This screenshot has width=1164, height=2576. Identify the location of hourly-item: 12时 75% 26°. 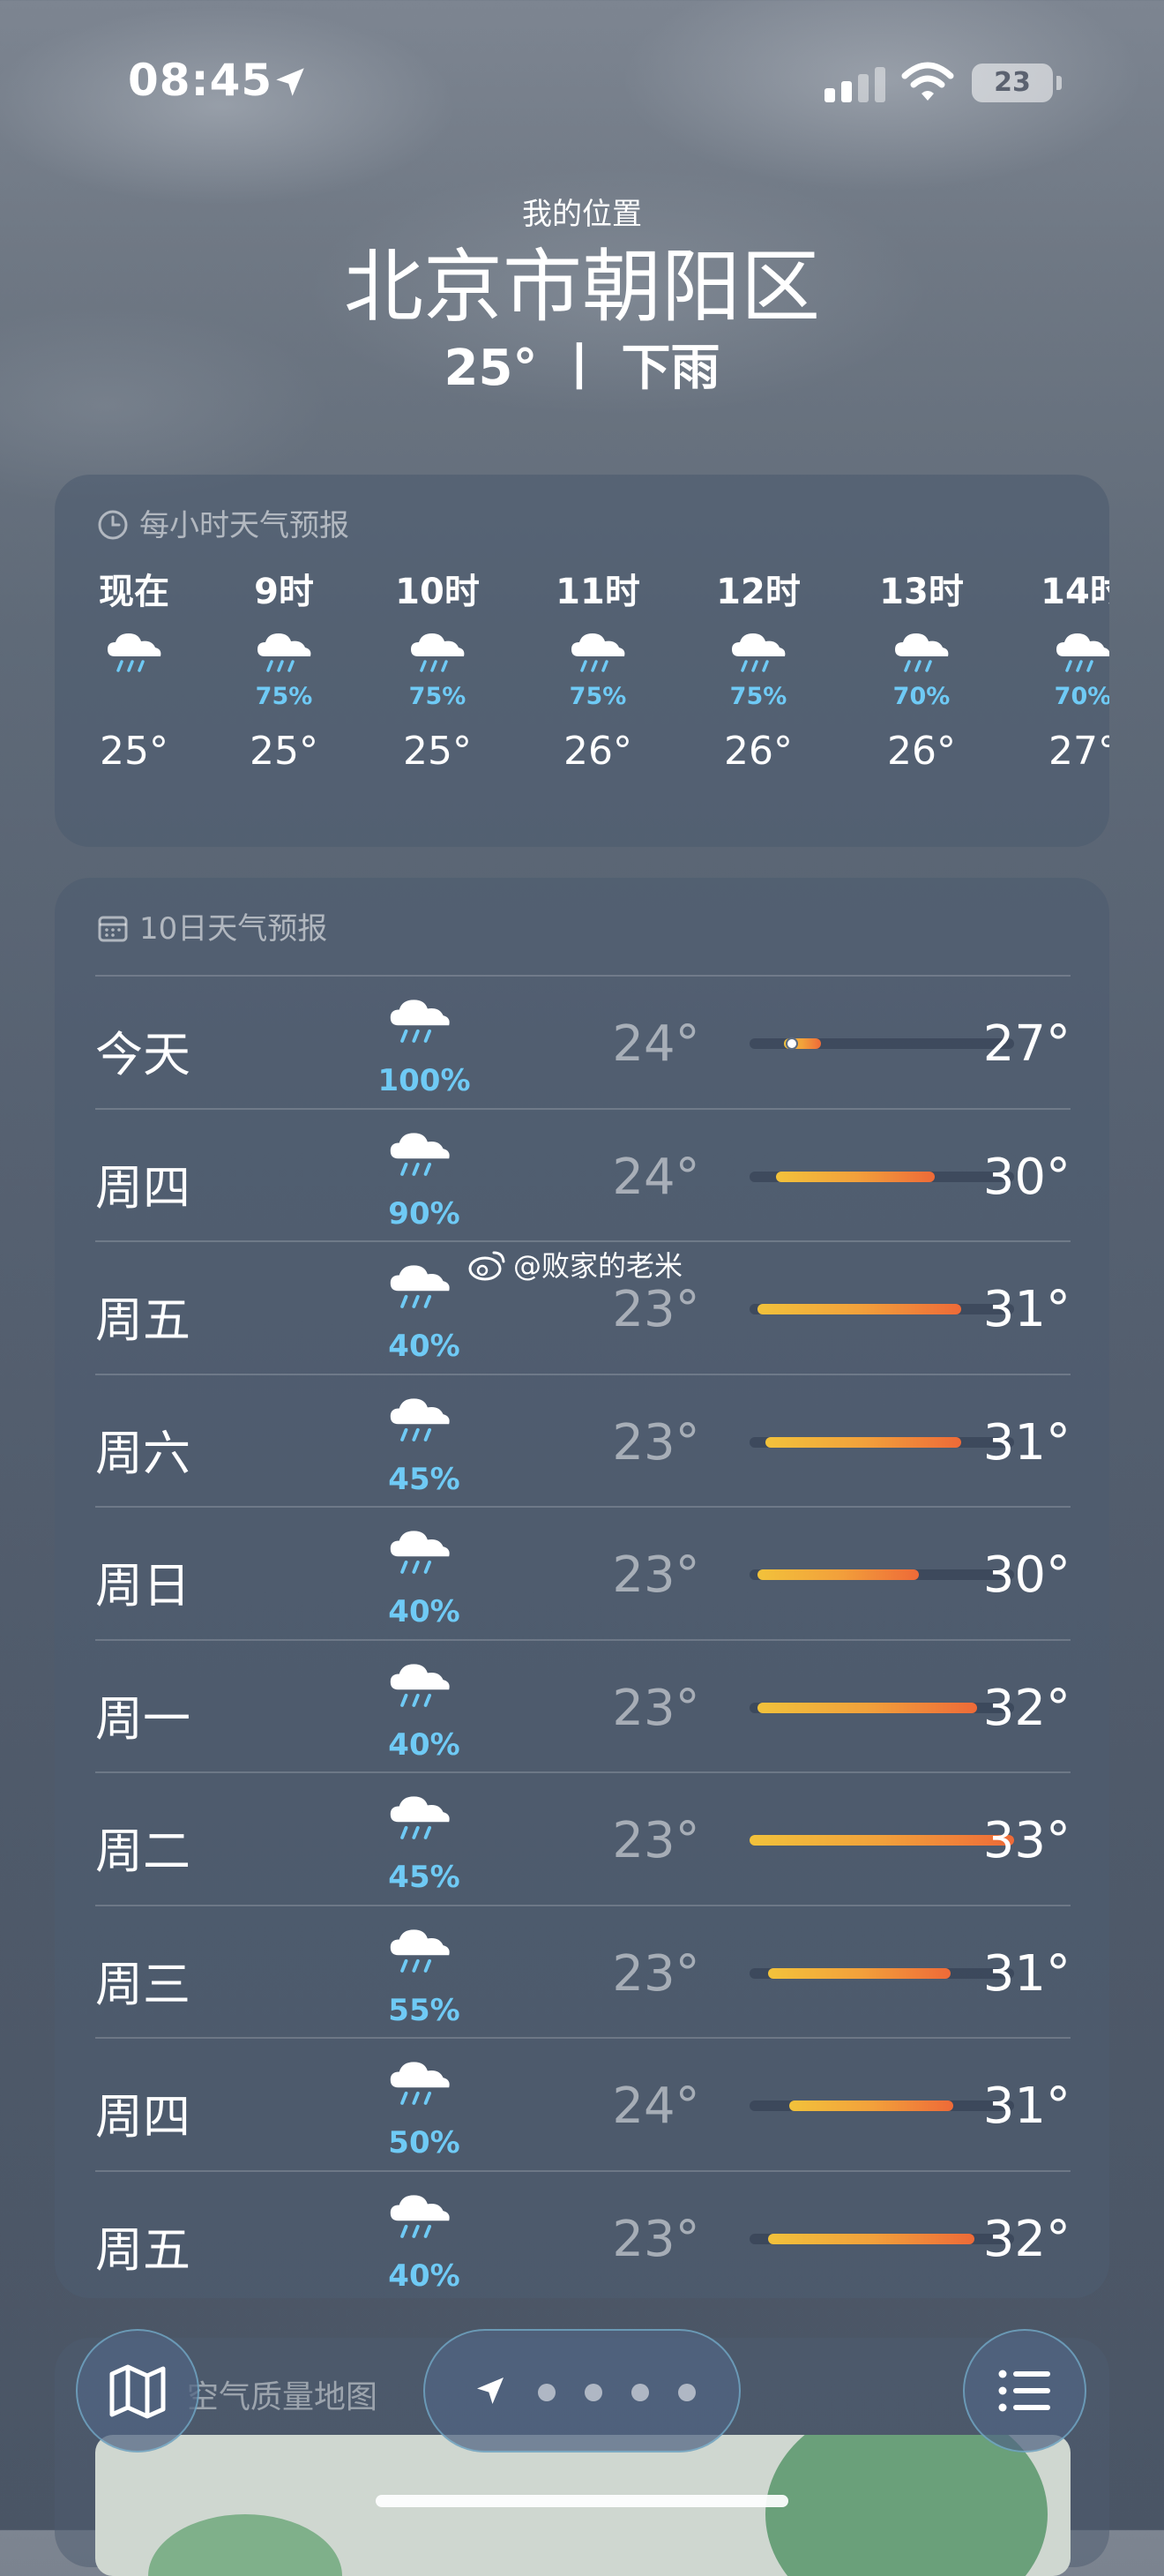
(758, 669).